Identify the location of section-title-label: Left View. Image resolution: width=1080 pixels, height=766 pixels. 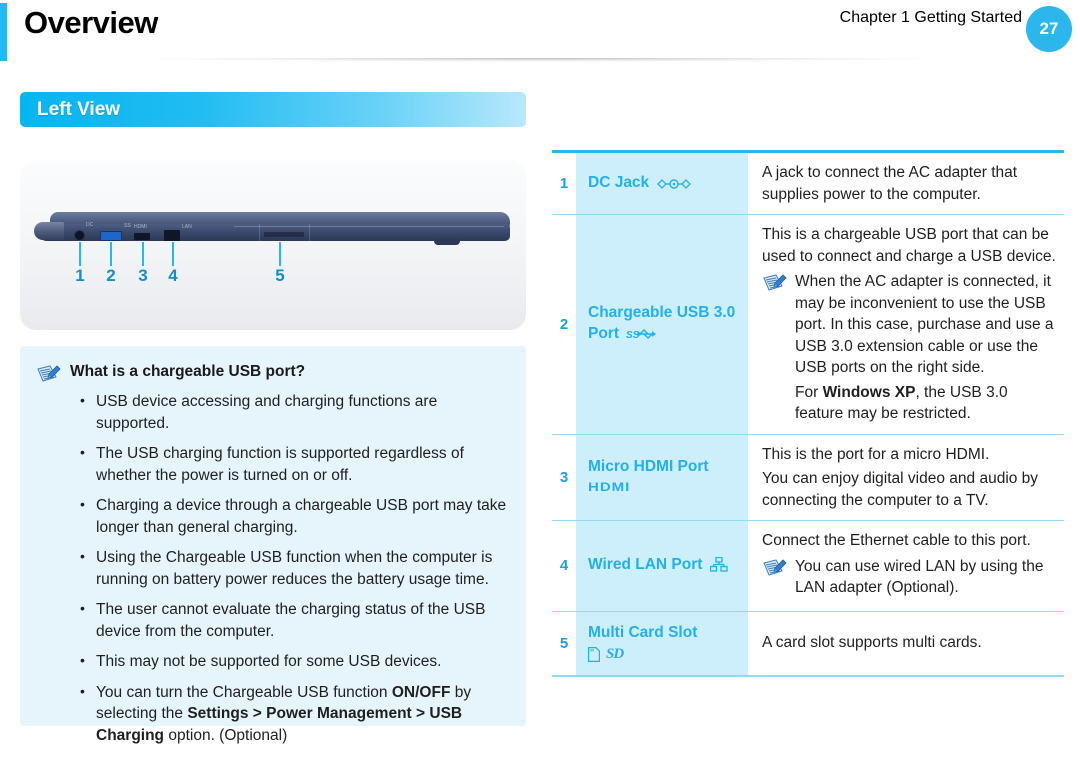
(79, 109).